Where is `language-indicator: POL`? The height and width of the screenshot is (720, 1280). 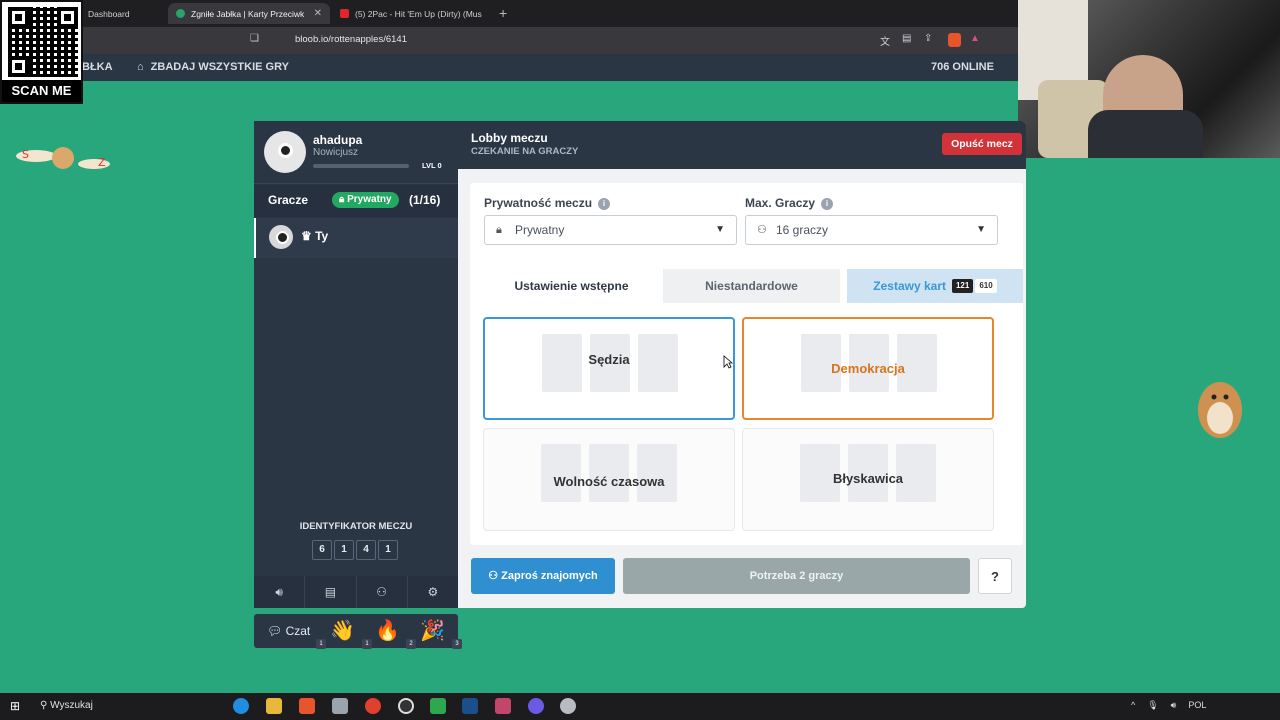
language-indicator: POL is located at coordinates (1197, 705).